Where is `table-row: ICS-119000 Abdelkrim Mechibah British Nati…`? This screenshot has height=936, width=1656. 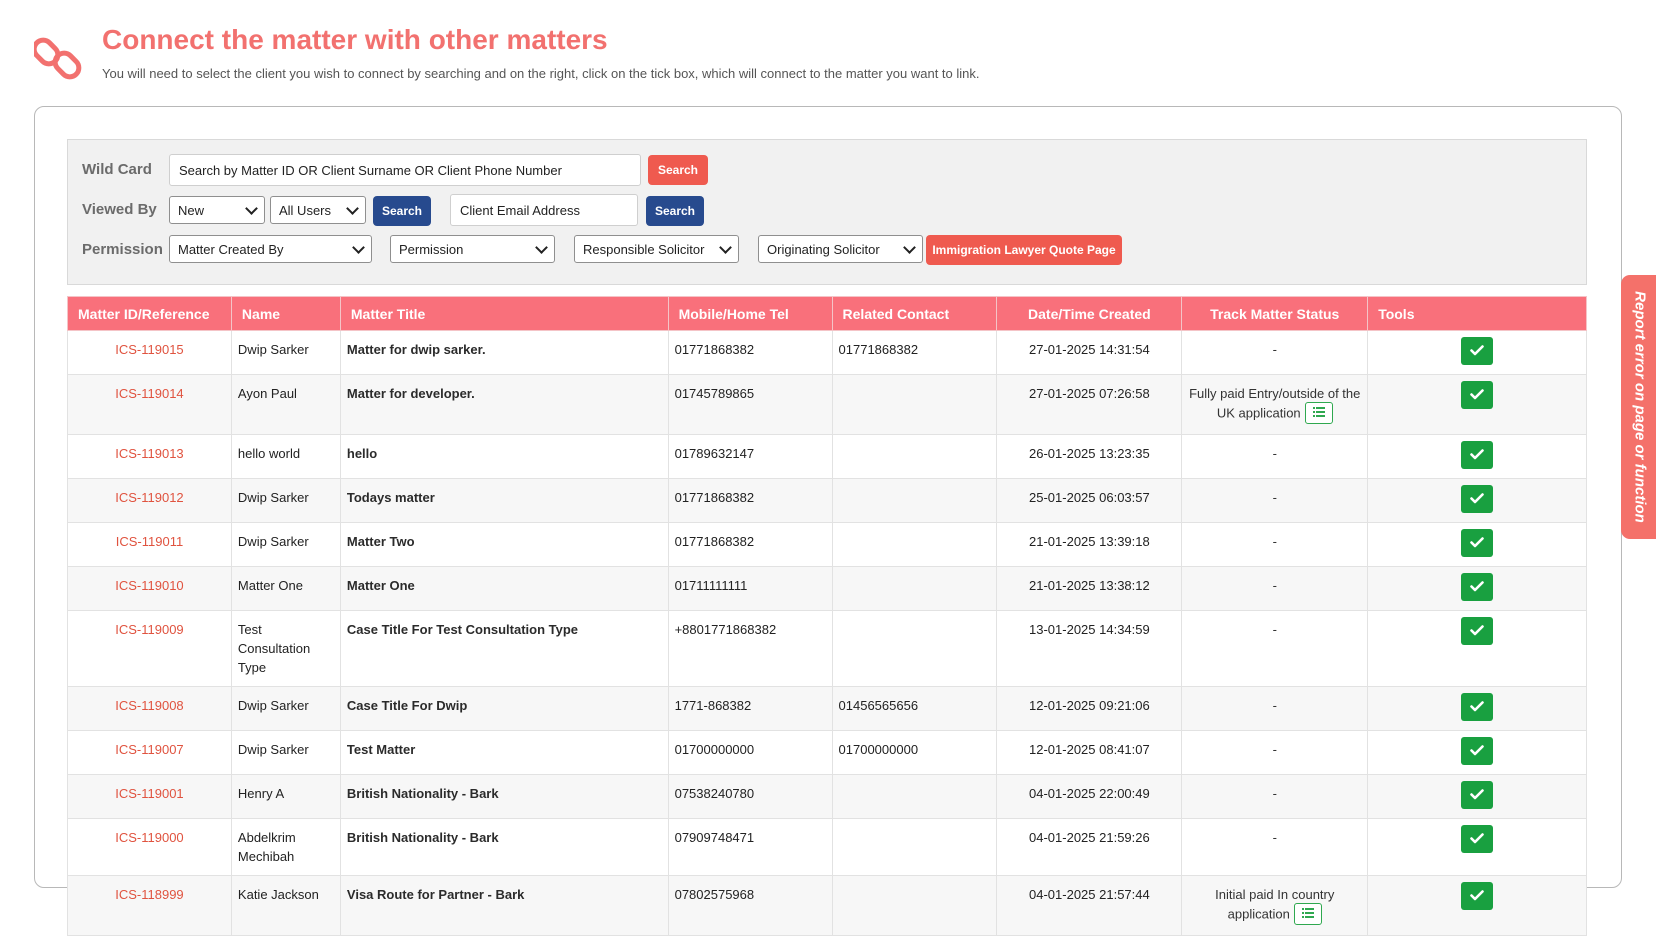
table-row: ICS-119000 Abdelkrim Mechibah British Nati… is located at coordinates (827, 847).